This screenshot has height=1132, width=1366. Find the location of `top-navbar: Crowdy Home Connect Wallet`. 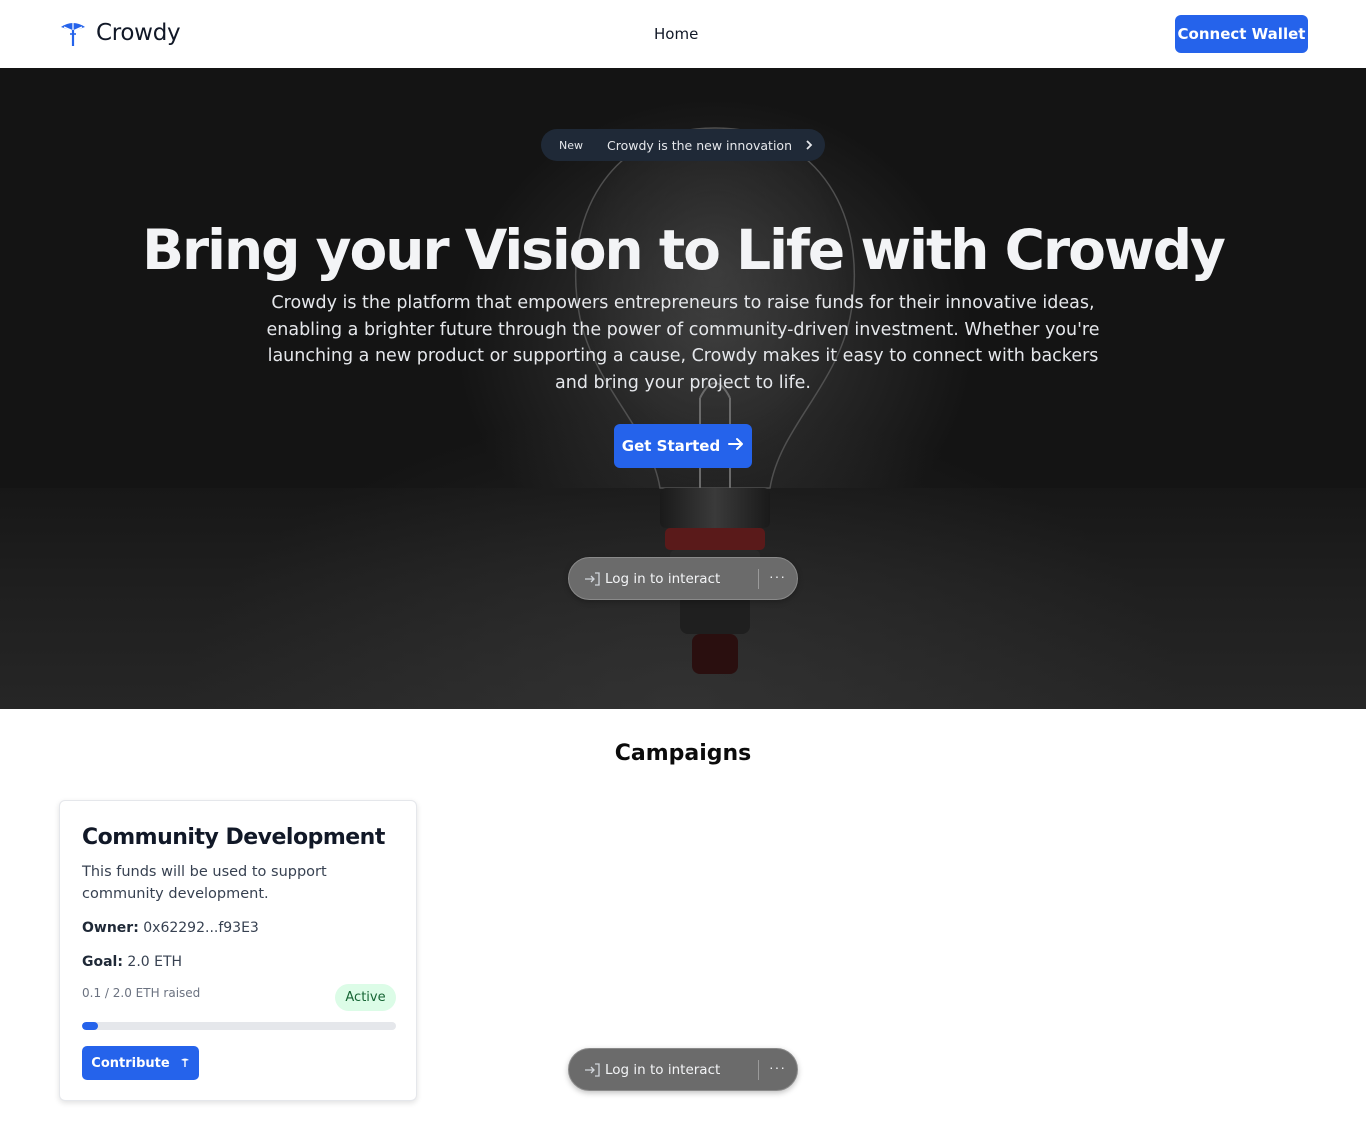

top-navbar: Crowdy Home Connect Wallet is located at coordinates (683, 34).